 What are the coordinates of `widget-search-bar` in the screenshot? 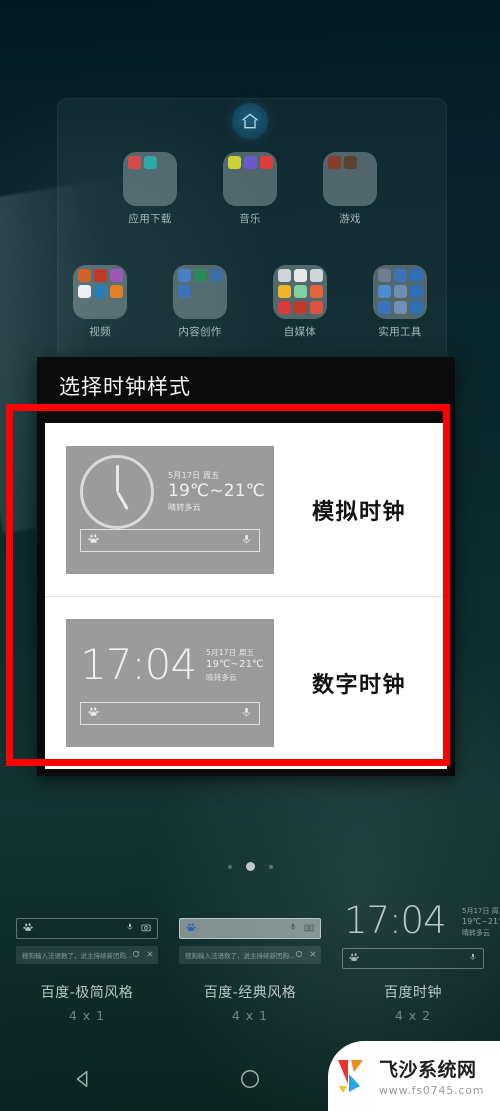 It's located at (87, 928).